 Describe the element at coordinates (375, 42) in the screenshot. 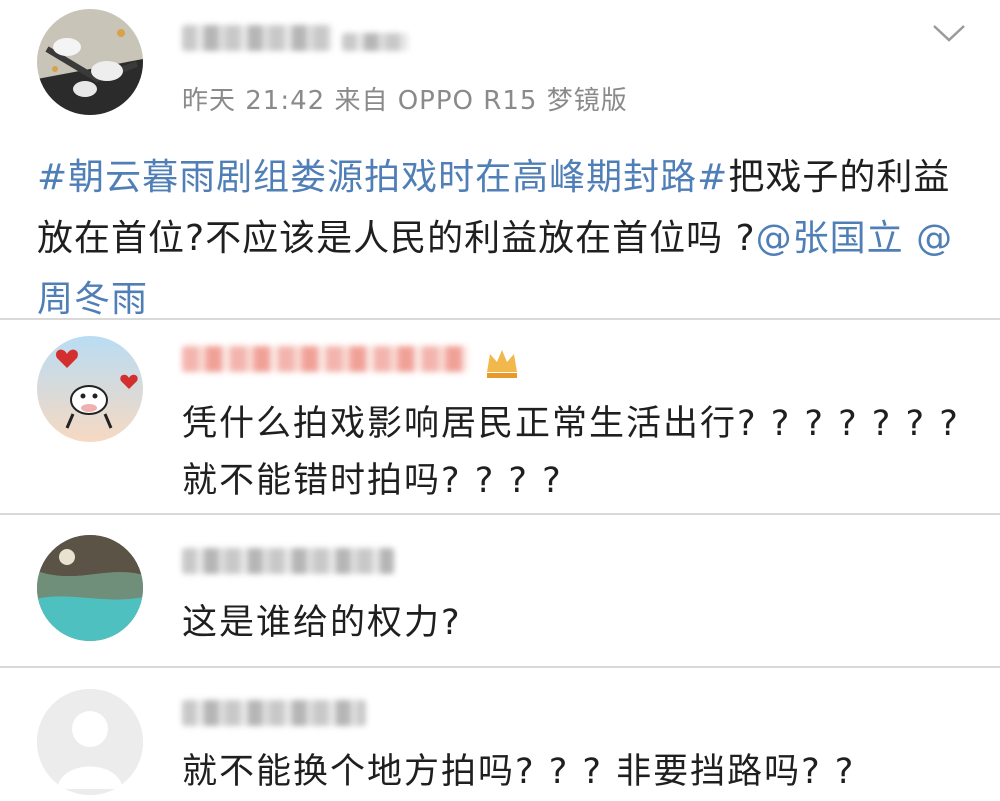

I see `post-author-suffix` at that location.